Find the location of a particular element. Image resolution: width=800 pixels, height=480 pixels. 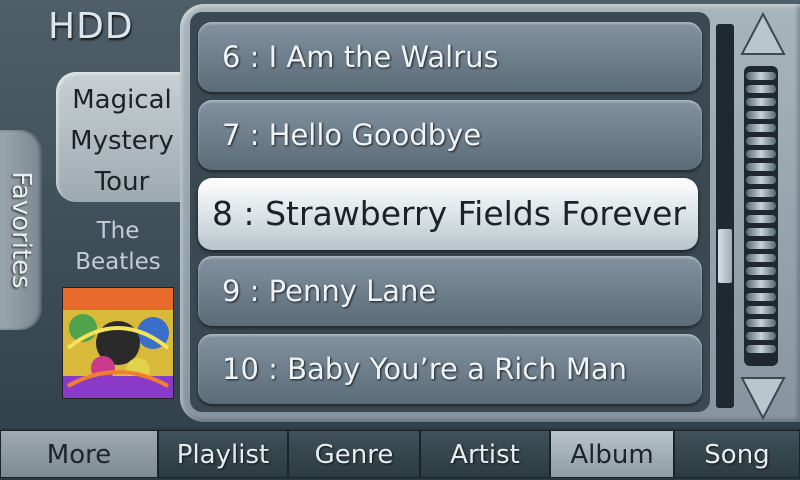

scroll-up-button is located at coordinates (763, 35).